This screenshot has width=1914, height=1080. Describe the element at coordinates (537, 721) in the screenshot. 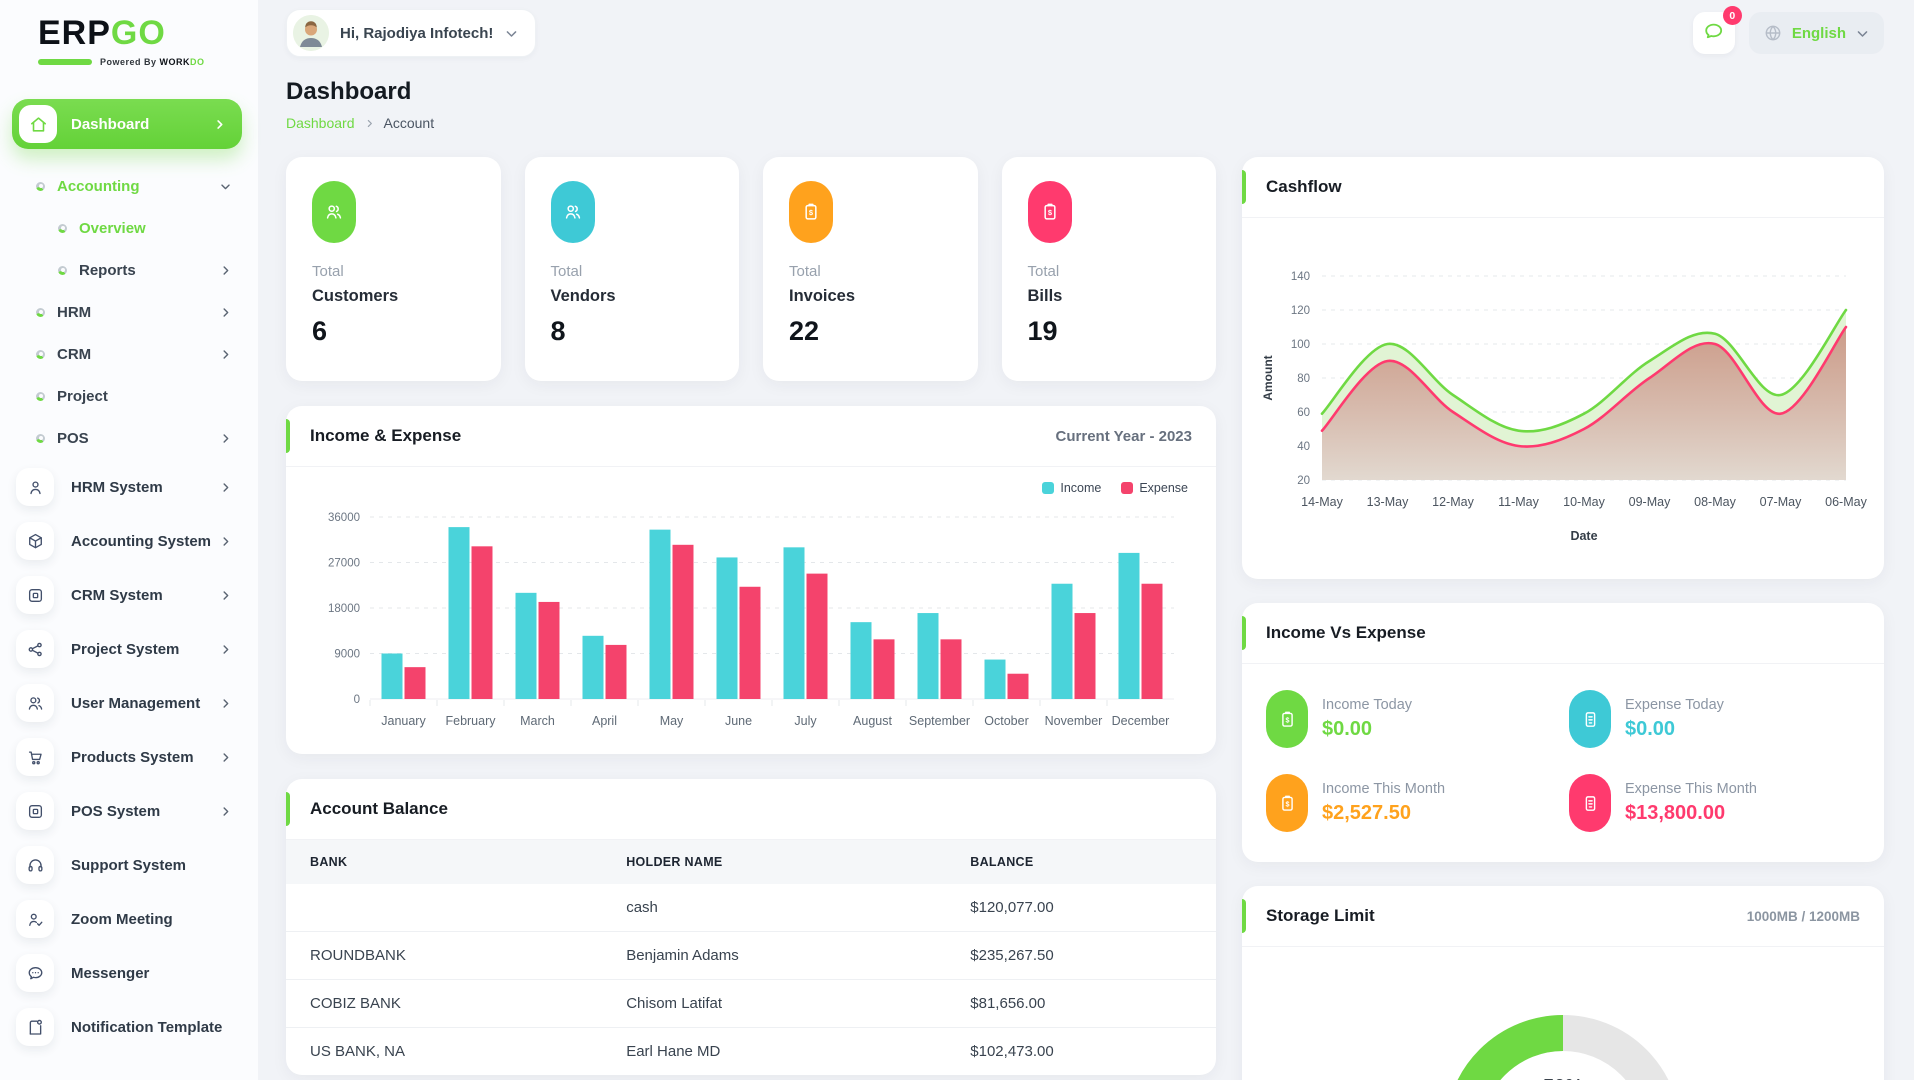

I see `svg-text: March` at that location.